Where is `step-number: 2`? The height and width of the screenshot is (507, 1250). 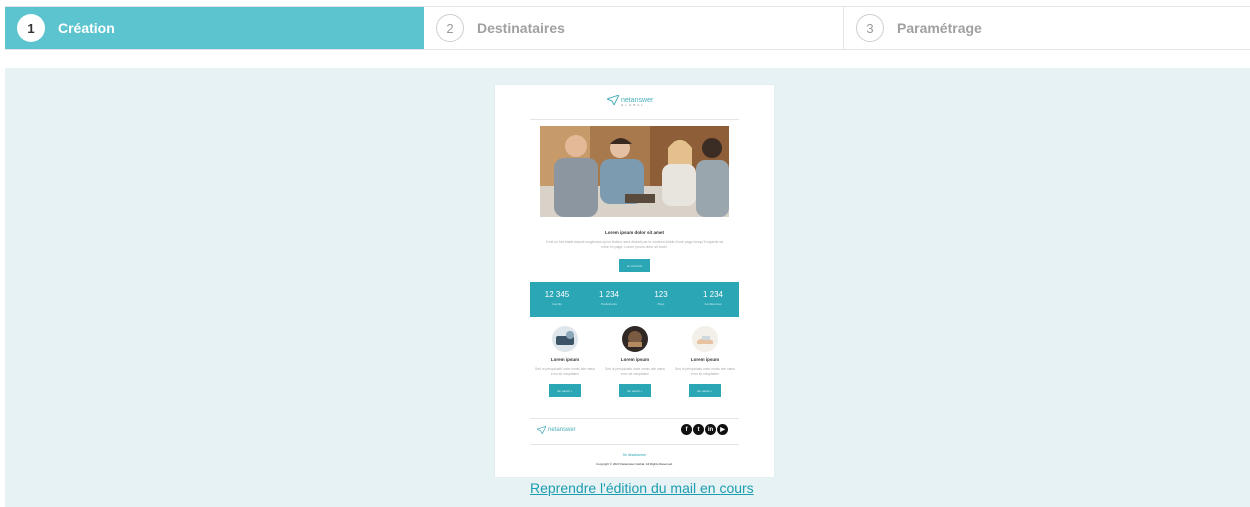
step-number: 2 is located at coordinates (450, 28).